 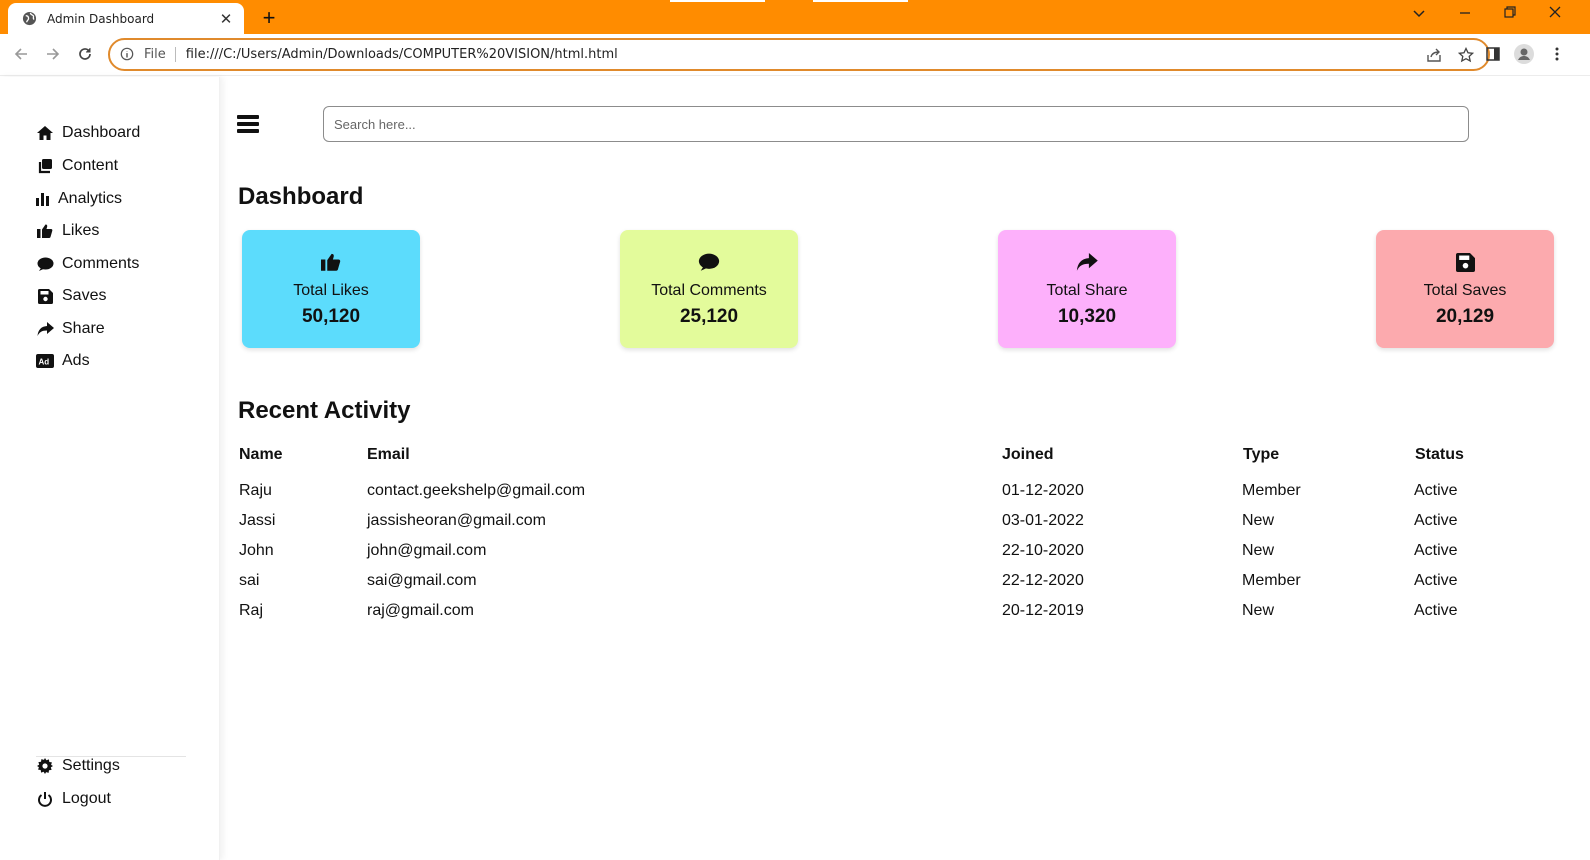 What do you see at coordinates (301, 196) in the screenshot?
I see `page-title: Dashboard` at bounding box center [301, 196].